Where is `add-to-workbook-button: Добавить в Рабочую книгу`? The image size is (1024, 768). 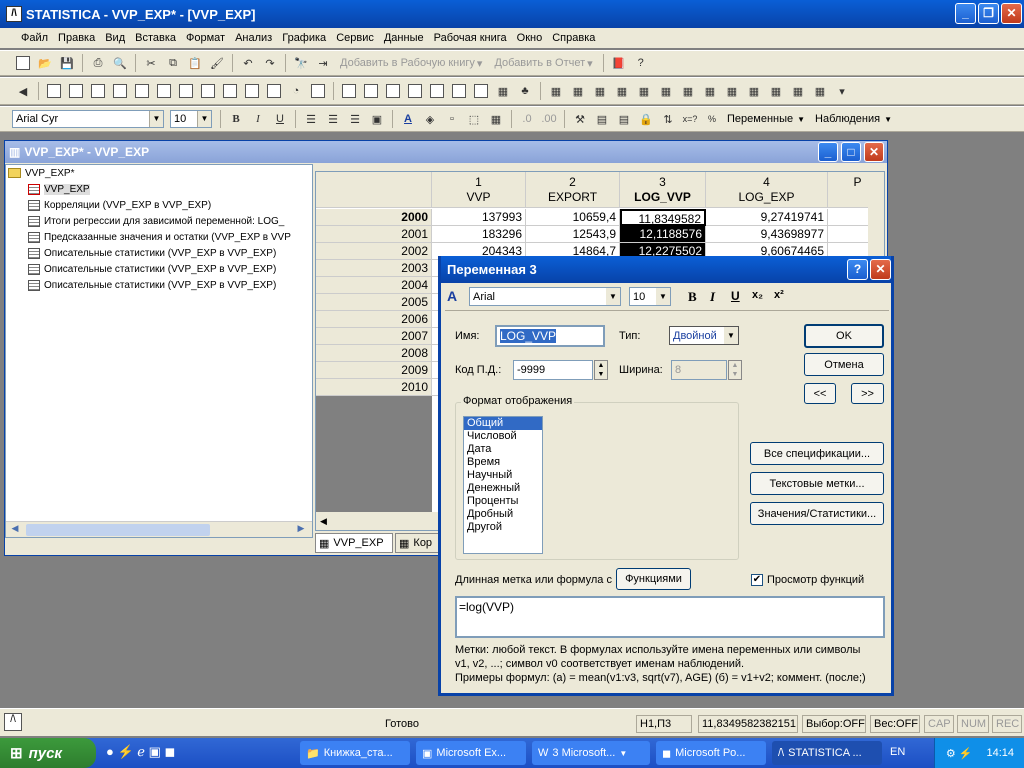 add-to-workbook-button: Добавить в Рабочую книгу is located at coordinates (407, 63).